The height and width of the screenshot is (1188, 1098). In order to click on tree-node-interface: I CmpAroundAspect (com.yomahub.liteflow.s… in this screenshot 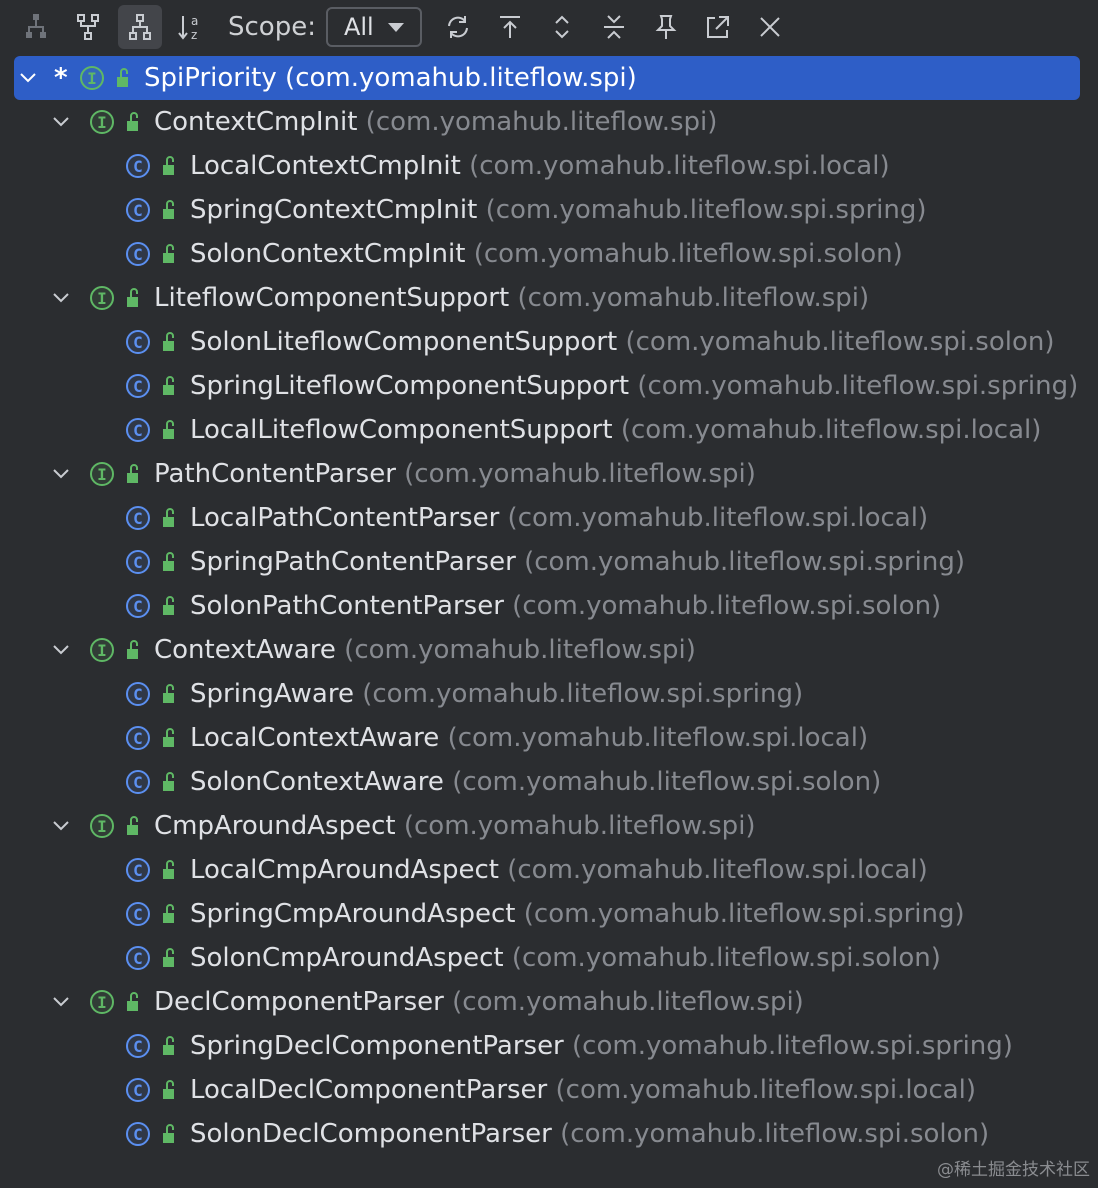, I will do `click(549, 826)`.